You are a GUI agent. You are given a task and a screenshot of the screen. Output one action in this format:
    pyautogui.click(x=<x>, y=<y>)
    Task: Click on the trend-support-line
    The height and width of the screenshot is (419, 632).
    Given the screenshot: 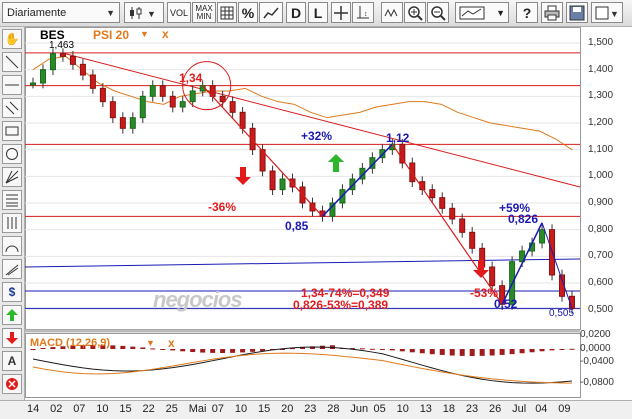 What is the action you would take?
    pyautogui.click(x=303, y=263)
    